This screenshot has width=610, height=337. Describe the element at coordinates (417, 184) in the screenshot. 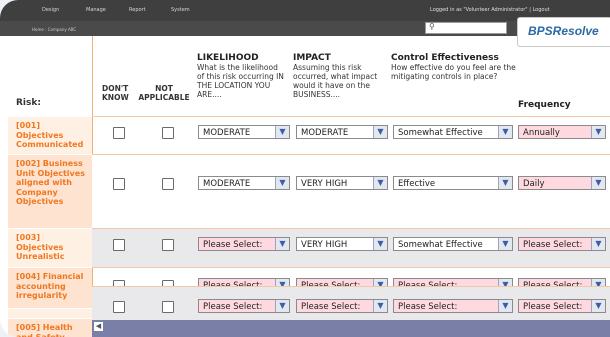

I see `control-value: Effective` at that location.